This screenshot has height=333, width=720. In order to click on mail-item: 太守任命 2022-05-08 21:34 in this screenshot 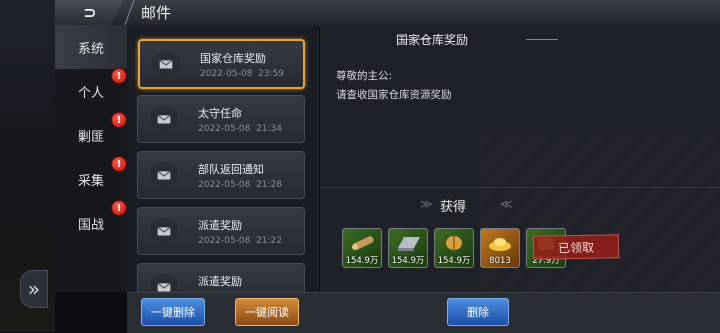, I will do `click(221, 119)`.